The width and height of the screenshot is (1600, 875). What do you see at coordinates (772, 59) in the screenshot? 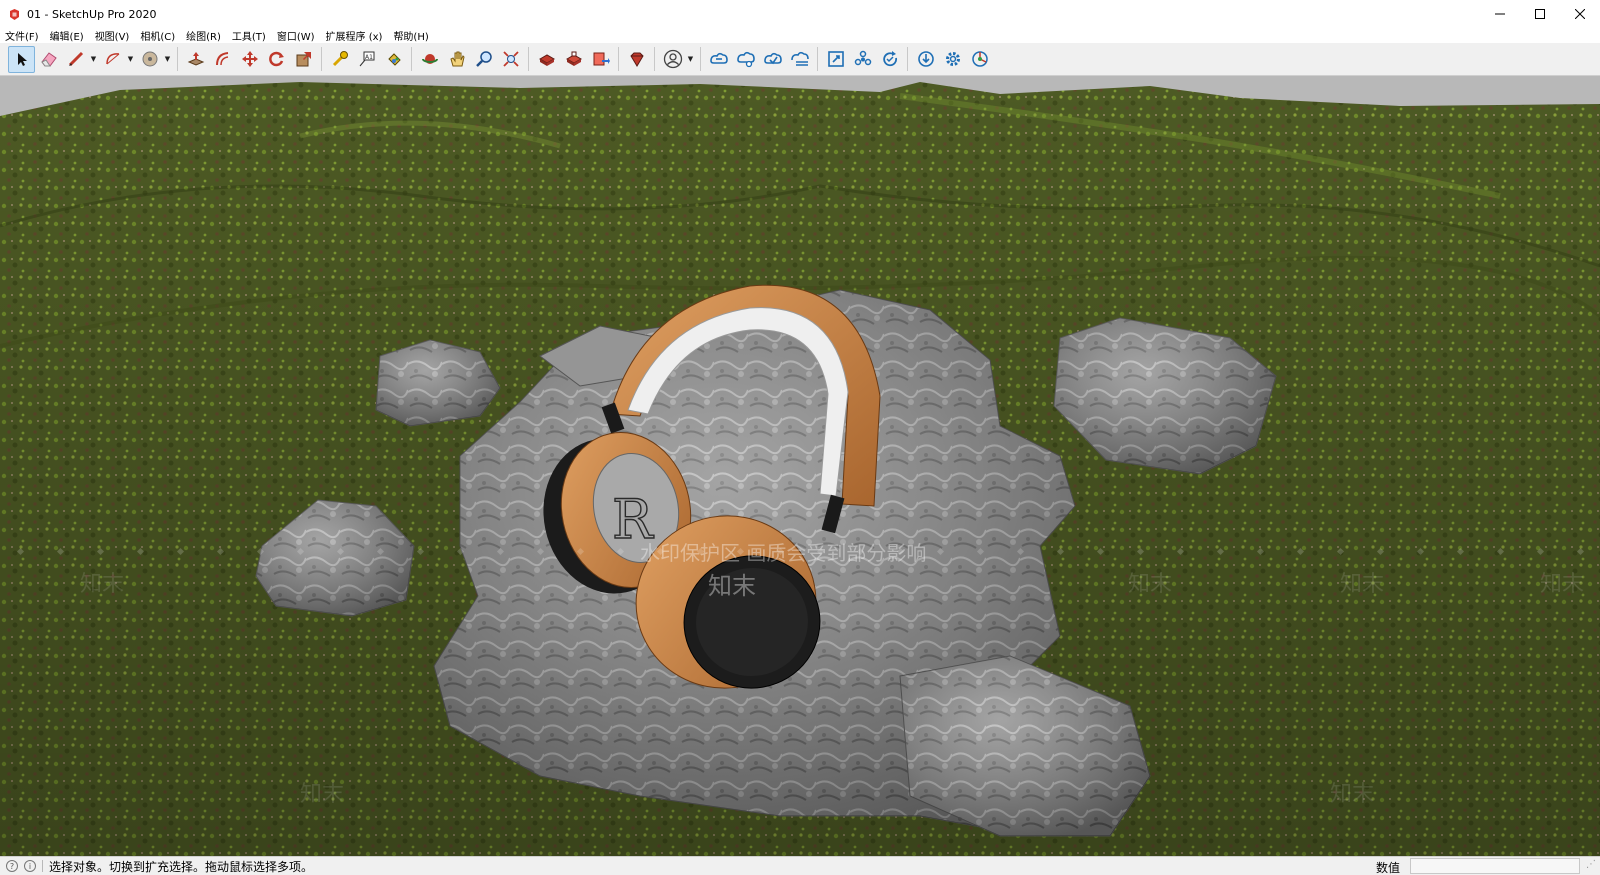
I see `cloud-open-icon` at bounding box center [772, 59].